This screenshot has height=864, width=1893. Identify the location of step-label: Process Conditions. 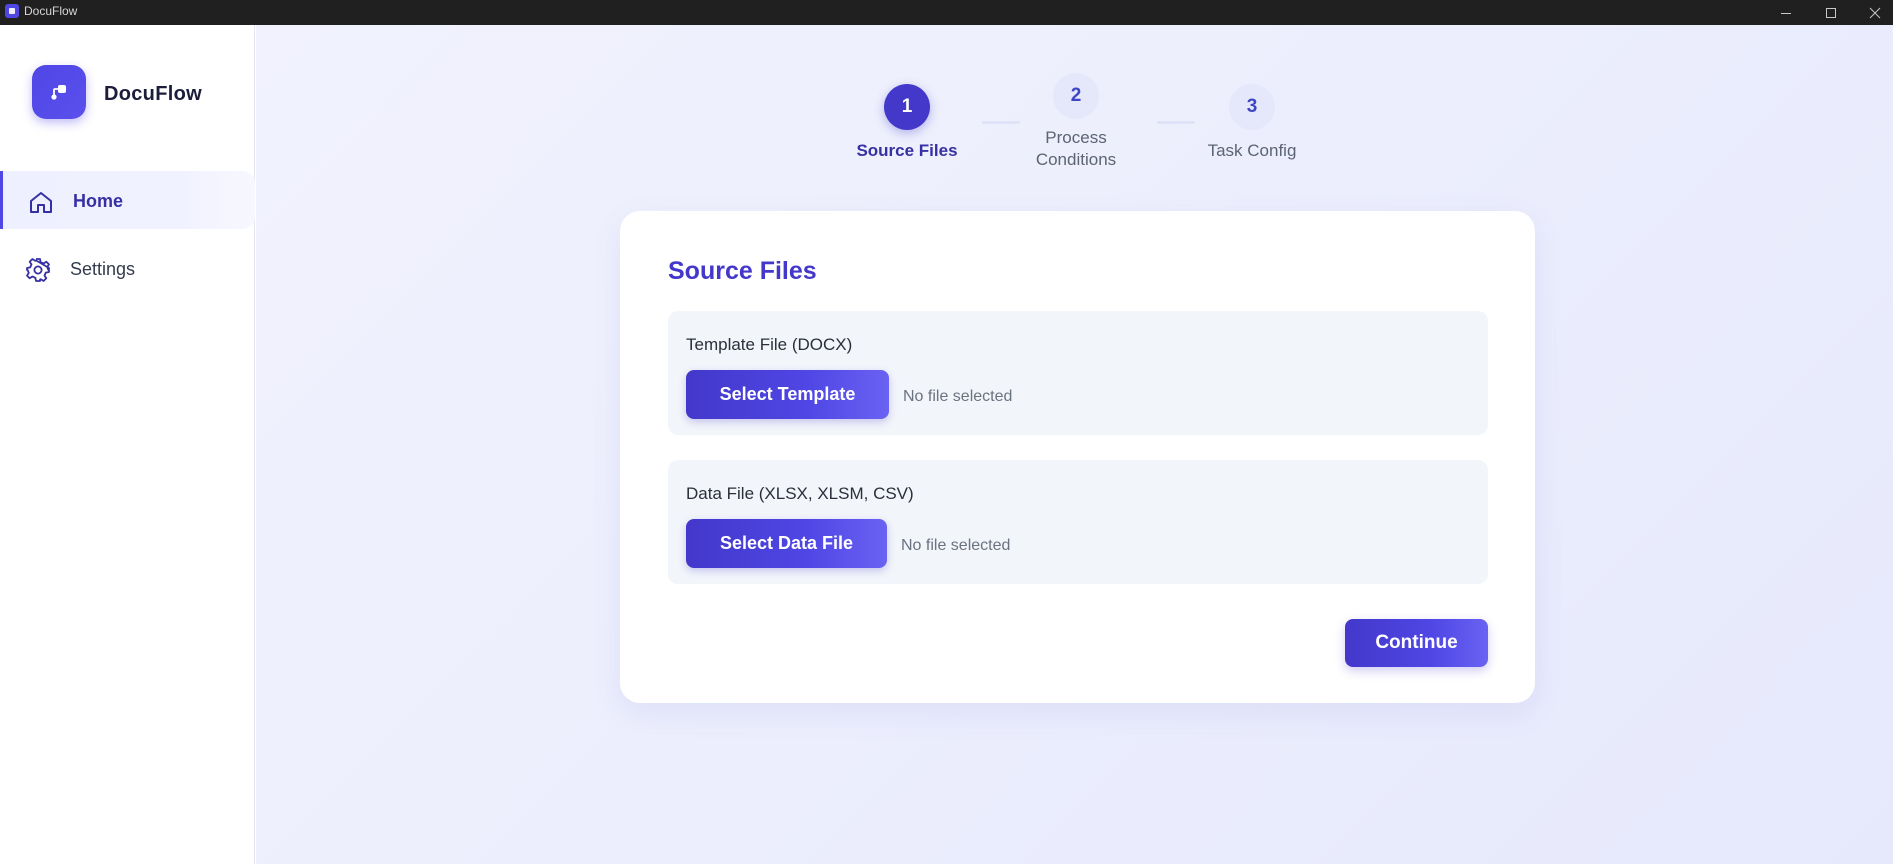
(1076, 148).